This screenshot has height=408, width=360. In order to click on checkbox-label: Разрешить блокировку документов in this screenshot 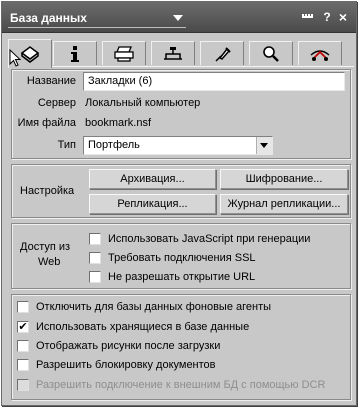, I will do `click(126, 365)`.